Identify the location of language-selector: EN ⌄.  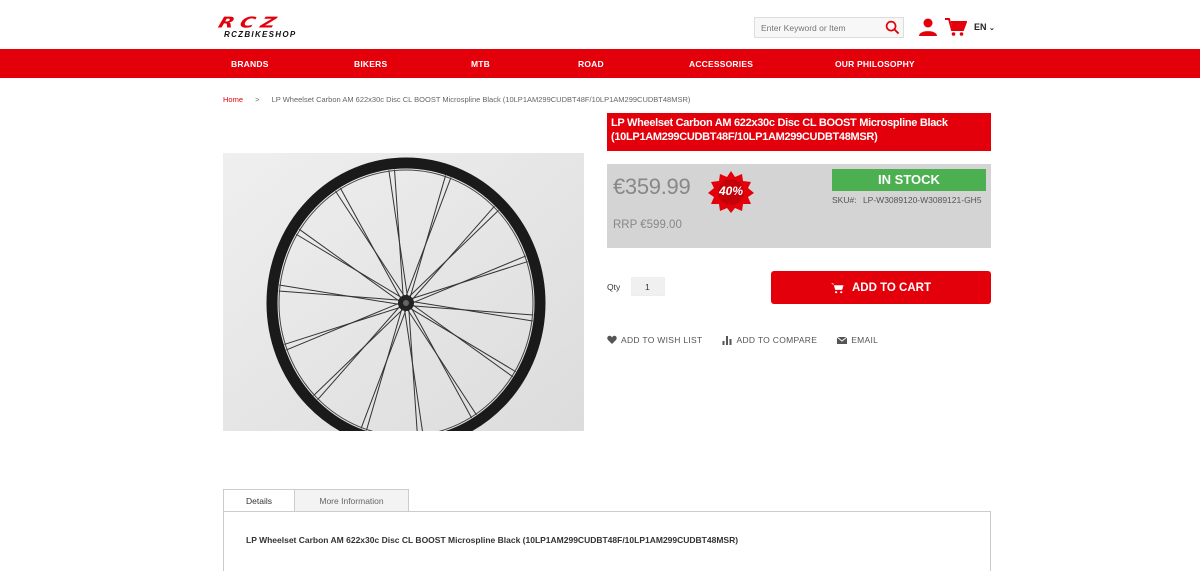
(984, 27).